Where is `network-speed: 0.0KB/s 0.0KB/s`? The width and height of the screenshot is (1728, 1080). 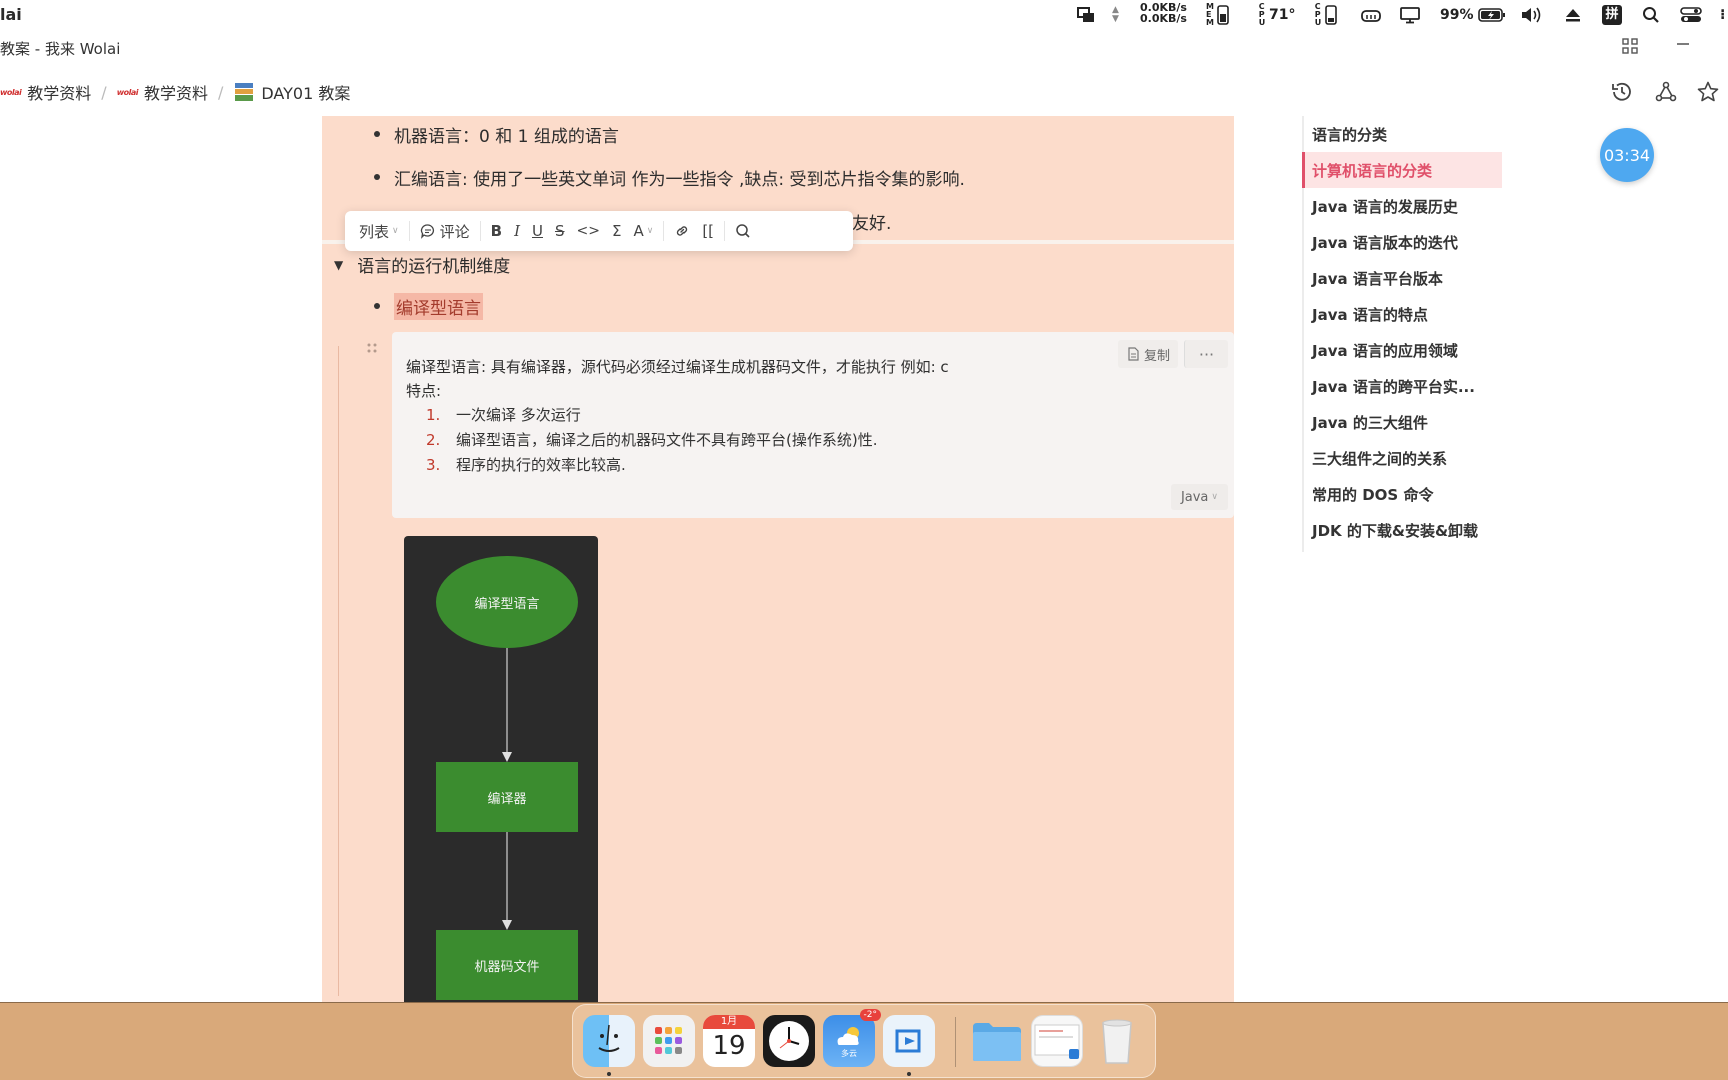
network-speed: 0.0KB/s 0.0KB/s is located at coordinates (1163, 13).